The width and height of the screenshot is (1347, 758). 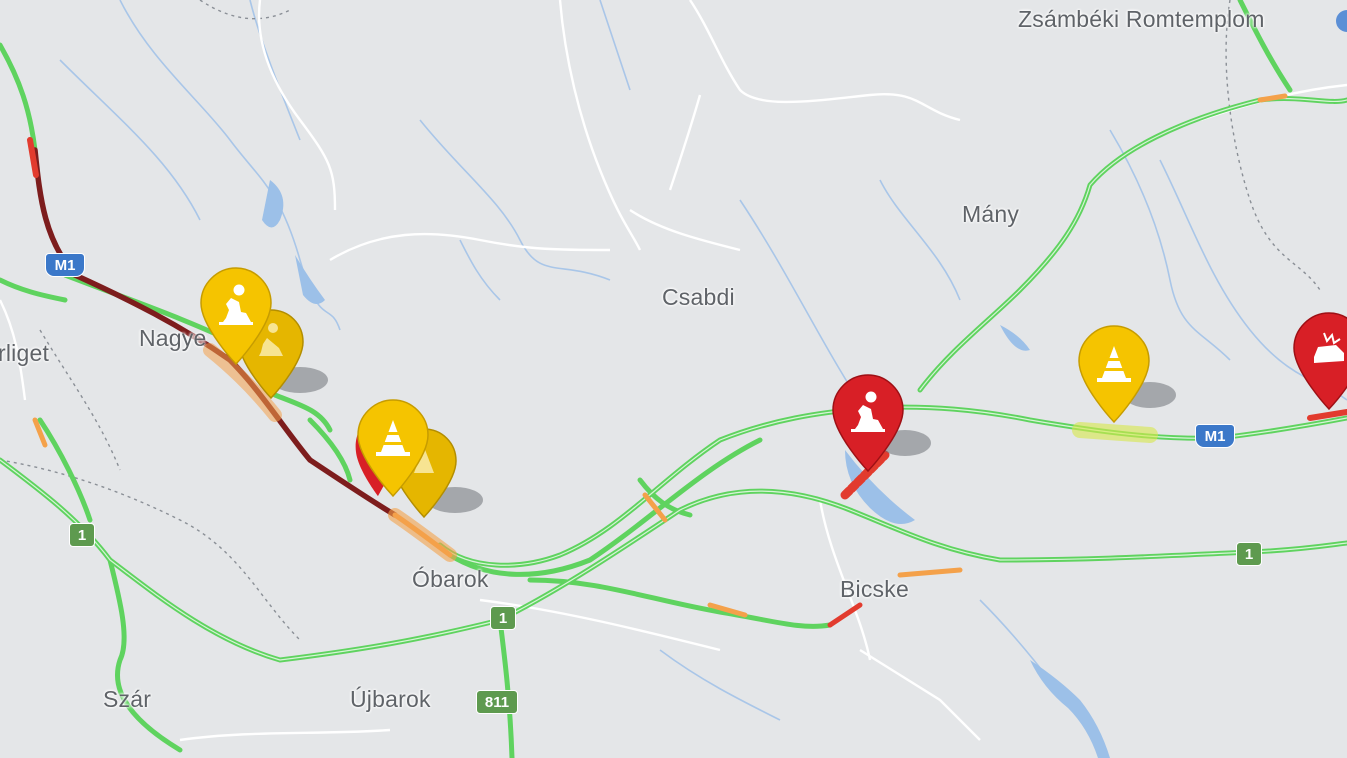 What do you see at coordinates (503, 618) in the screenshot?
I see `r1-mid-shield: 1` at bounding box center [503, 618].